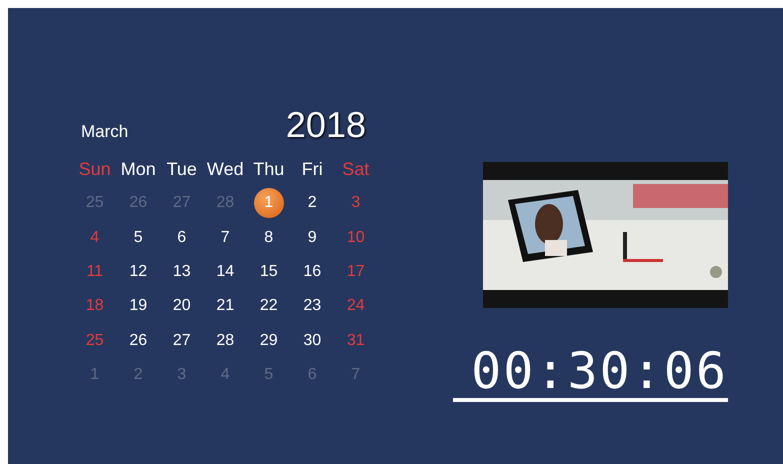 The height and width of the screenshot is (464, 783). What do you see at coordinates (181, 272) in the screenshot?
I see `calendar-day: 13` at bounding box center [181, 272].